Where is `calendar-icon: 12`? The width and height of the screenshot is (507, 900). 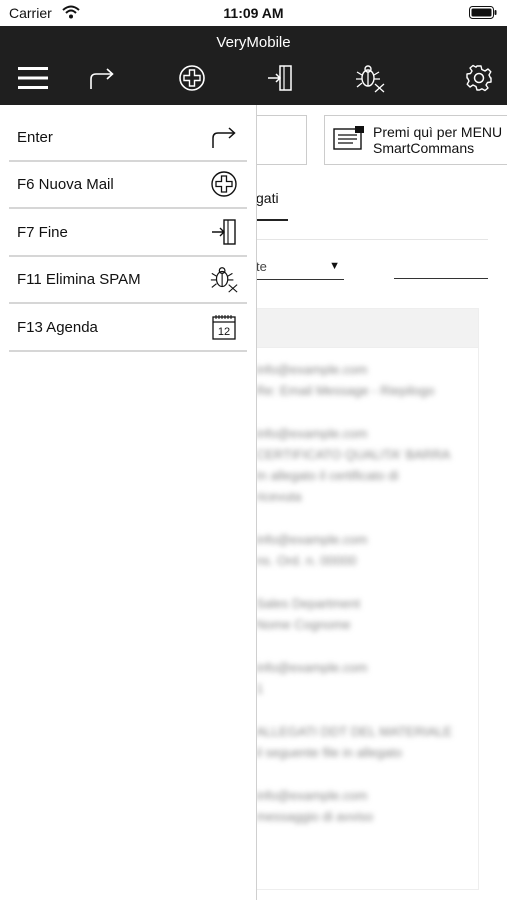
calendar-icon: 12 is located at coordinates (224, 327).